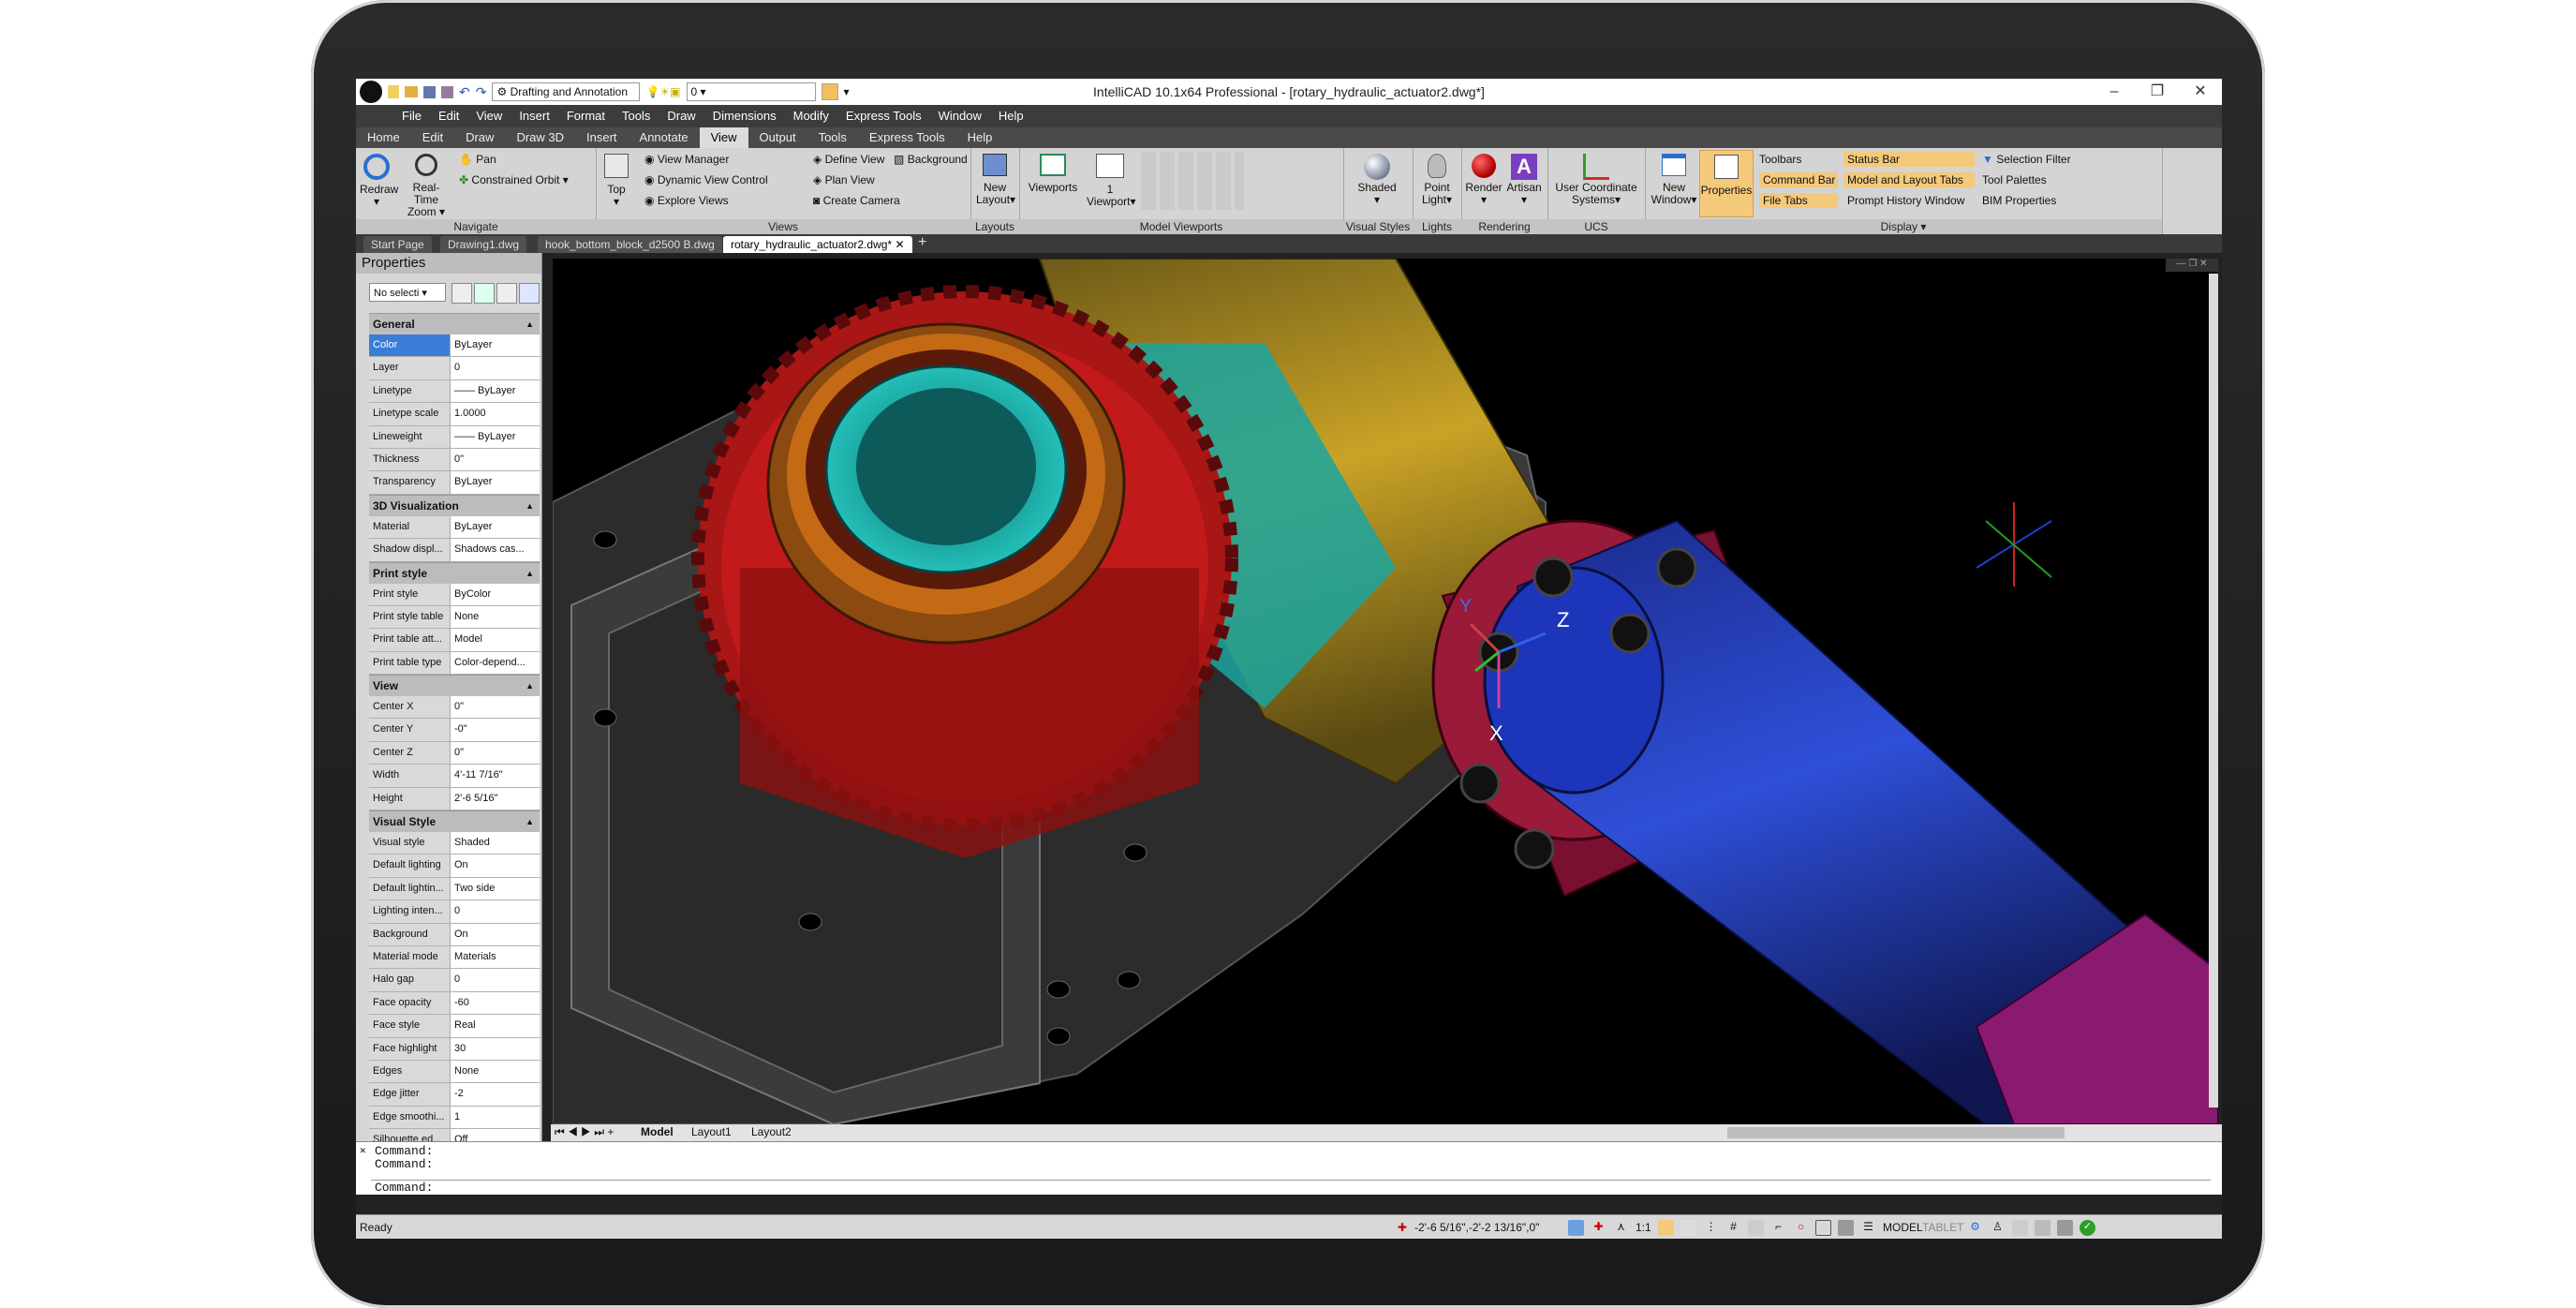  What do you see at coordinates (462, 293) in the screenshot?
I see `toggle-pickadd-icon` at bounding box center [462, 293].